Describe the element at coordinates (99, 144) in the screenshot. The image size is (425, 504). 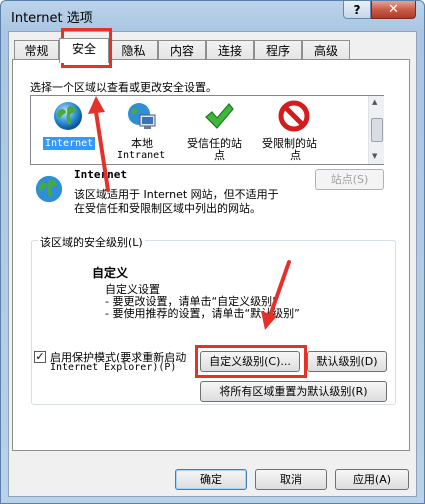
I see `arrow-up-icon` at that location.